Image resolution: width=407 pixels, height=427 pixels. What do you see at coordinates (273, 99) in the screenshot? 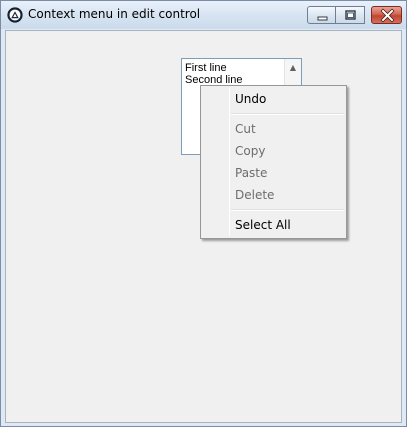
I see `menu-item-undo: Undo` at bounding box center [273, 99].